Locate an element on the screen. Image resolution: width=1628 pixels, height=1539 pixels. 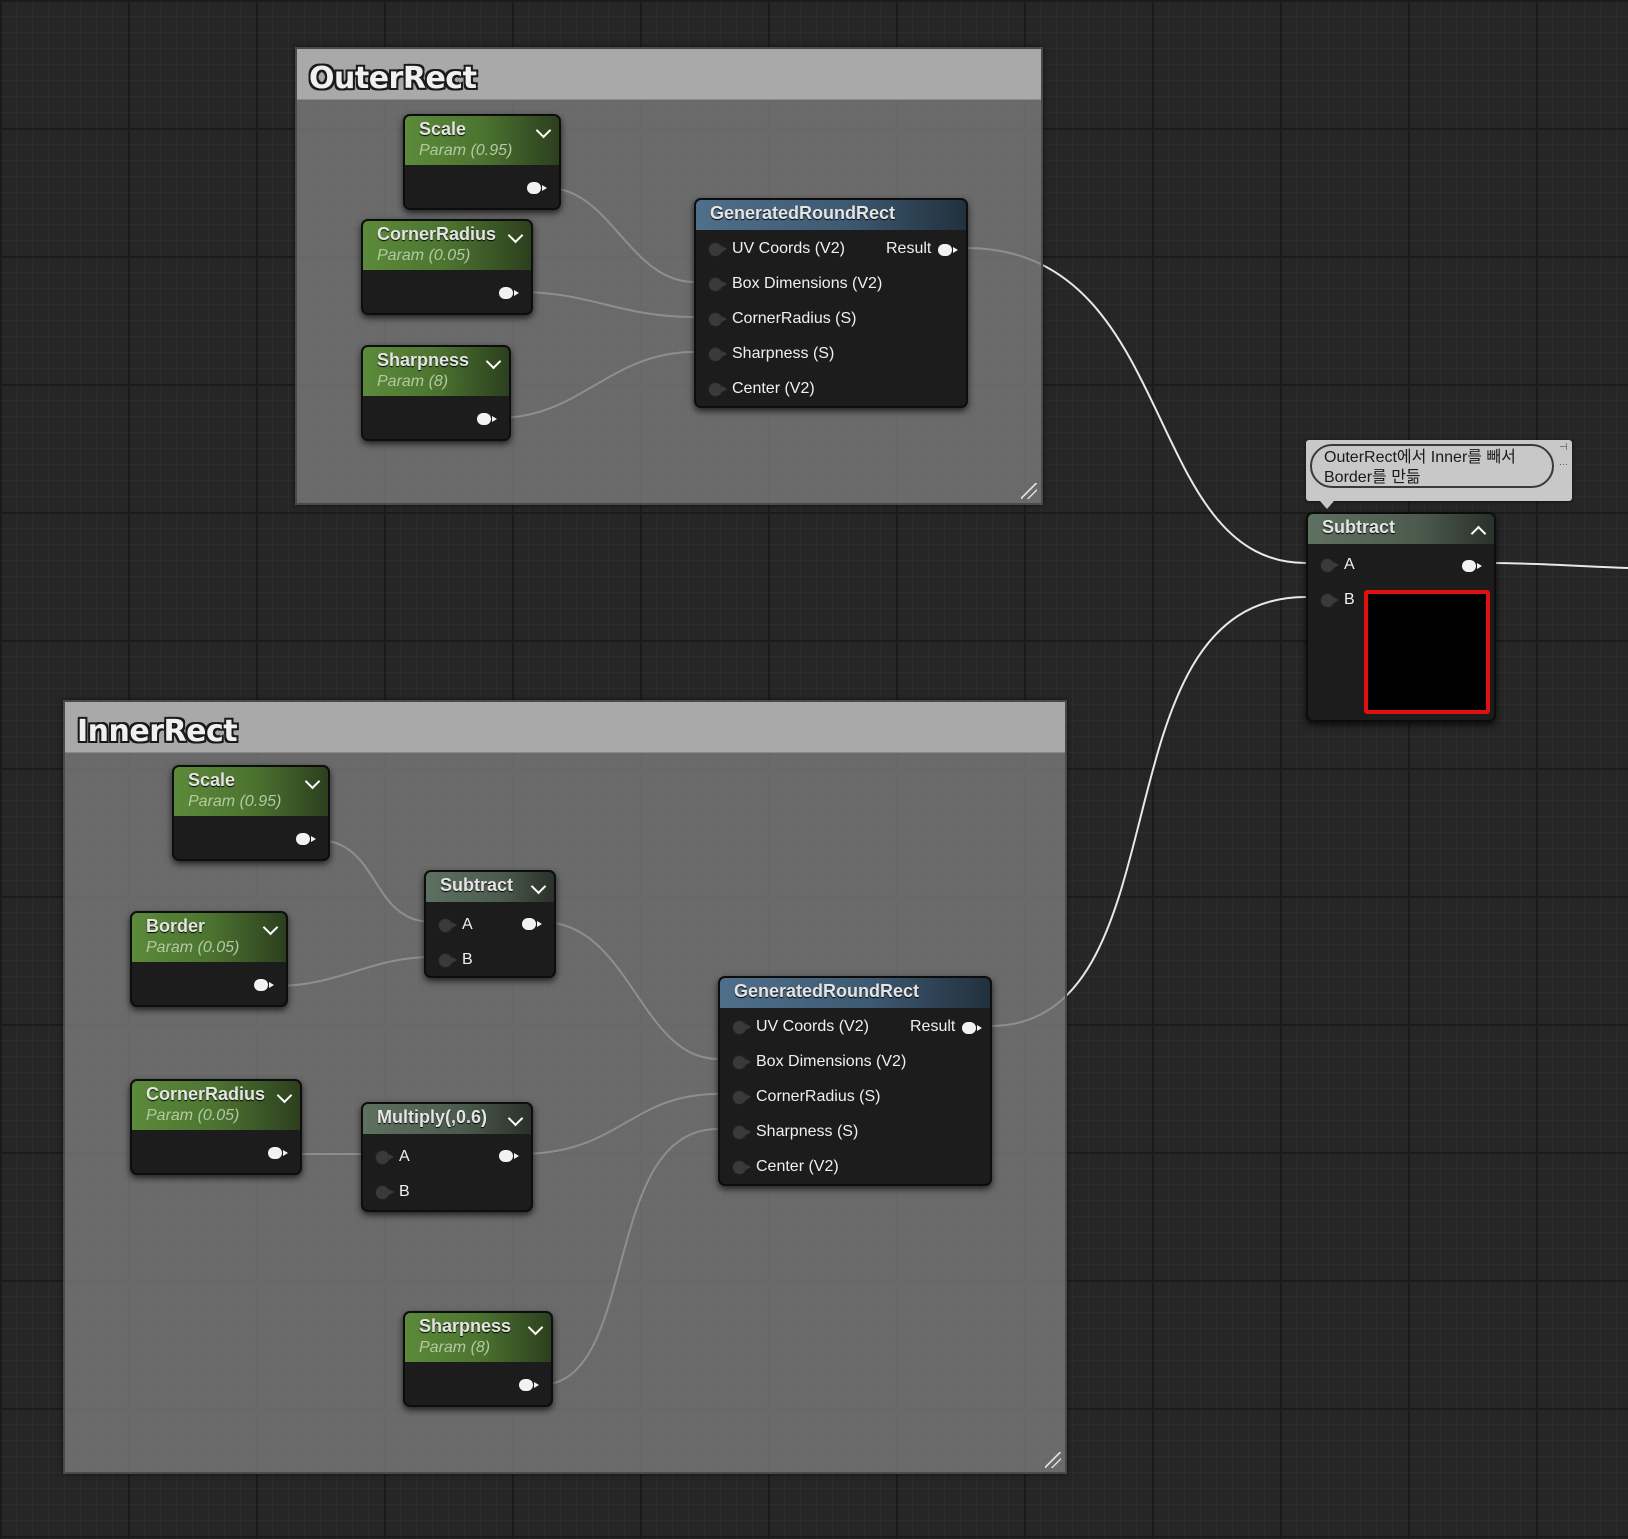
node-header: Multiply(,0.6) is located at coordinates (447, 1119).